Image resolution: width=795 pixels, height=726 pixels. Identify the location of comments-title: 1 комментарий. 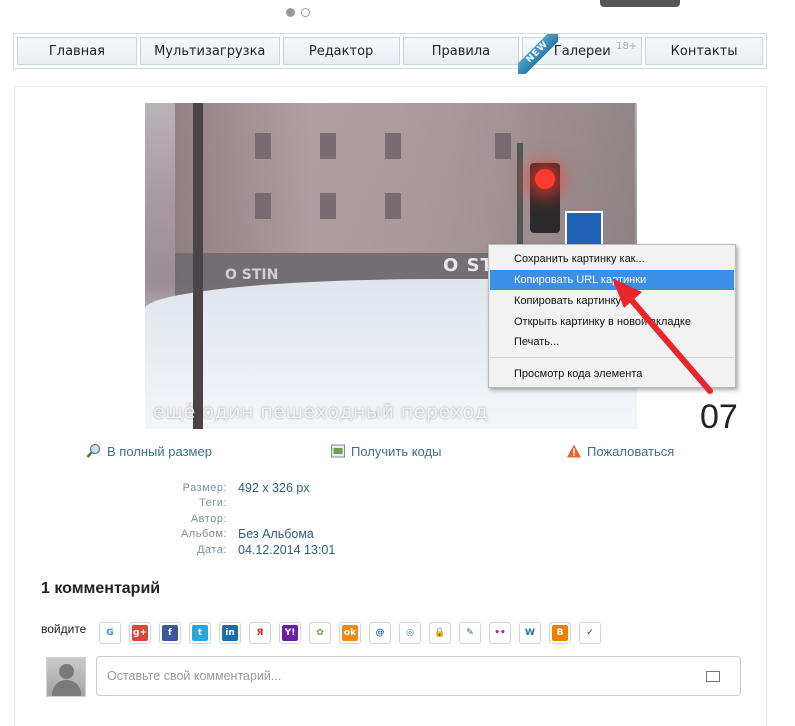
(101, 588).